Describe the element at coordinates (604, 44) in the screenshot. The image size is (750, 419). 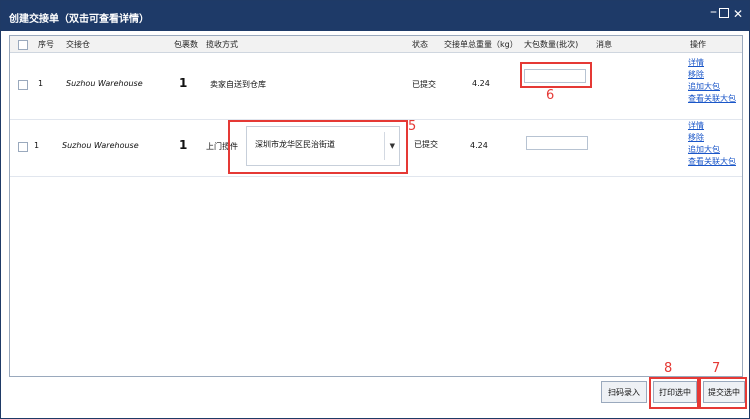
I see `col-message: 消息` at that location.